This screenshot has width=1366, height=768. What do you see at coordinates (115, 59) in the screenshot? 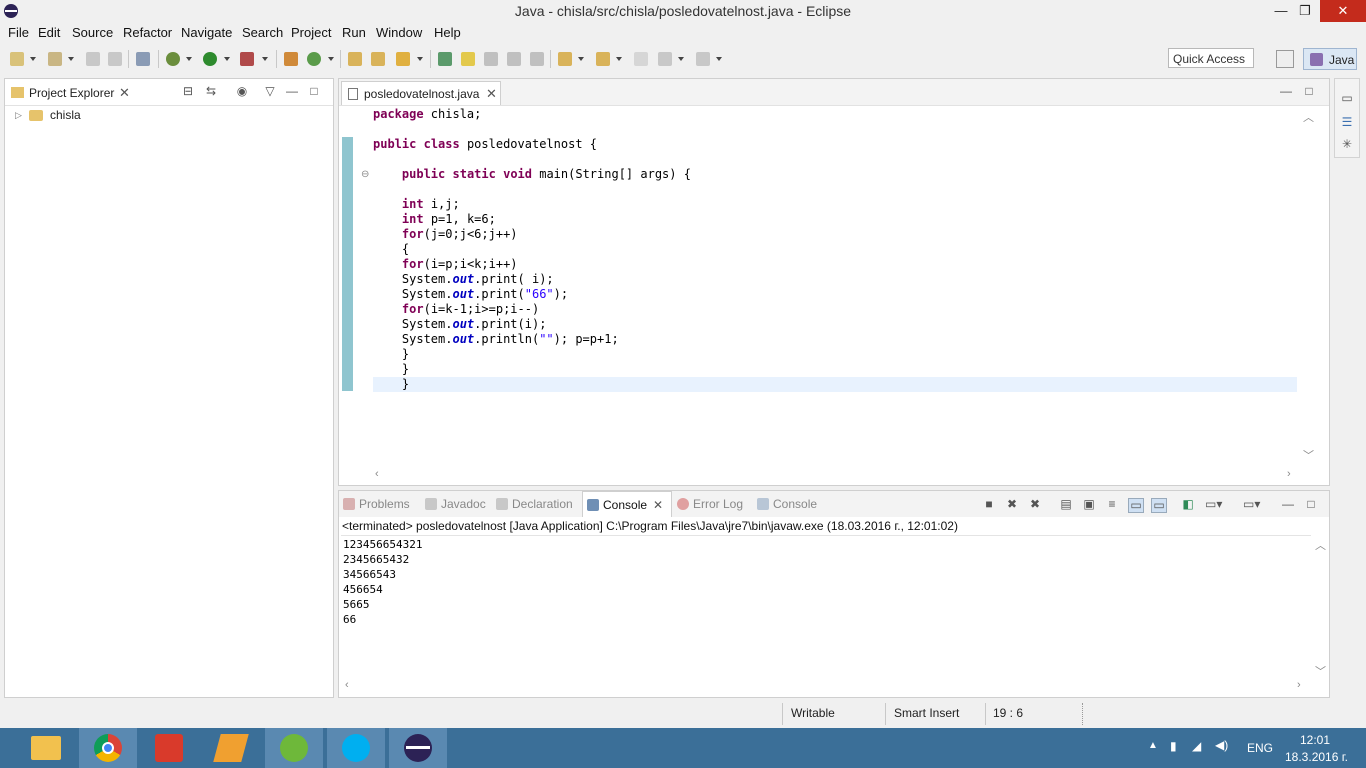
I see `save-all-icon` at bounding box center [115, 59].